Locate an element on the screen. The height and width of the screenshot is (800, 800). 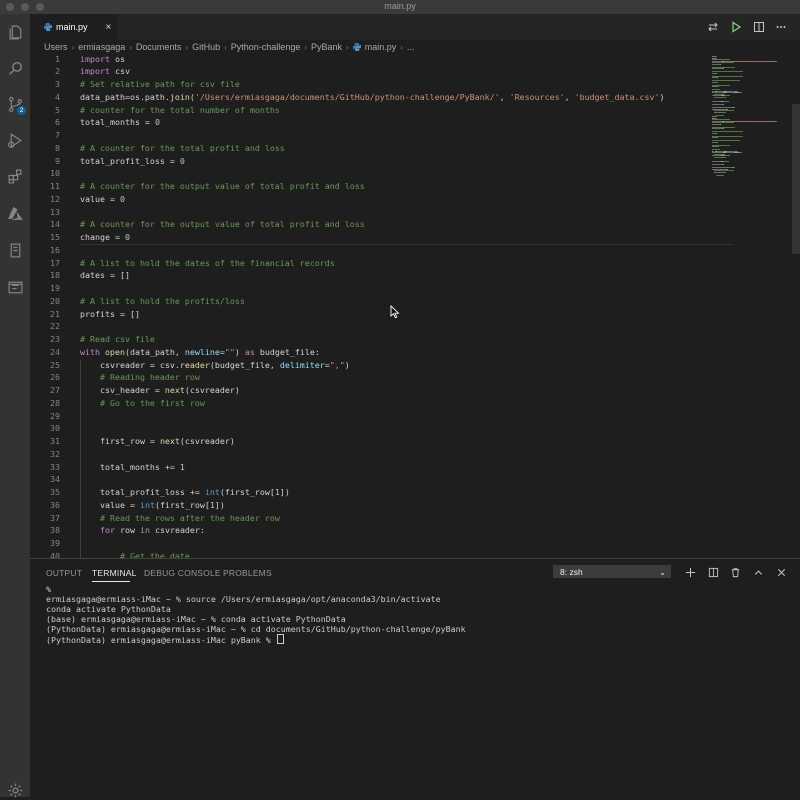
editor-scrollbar is located at coordinates (796, 306).